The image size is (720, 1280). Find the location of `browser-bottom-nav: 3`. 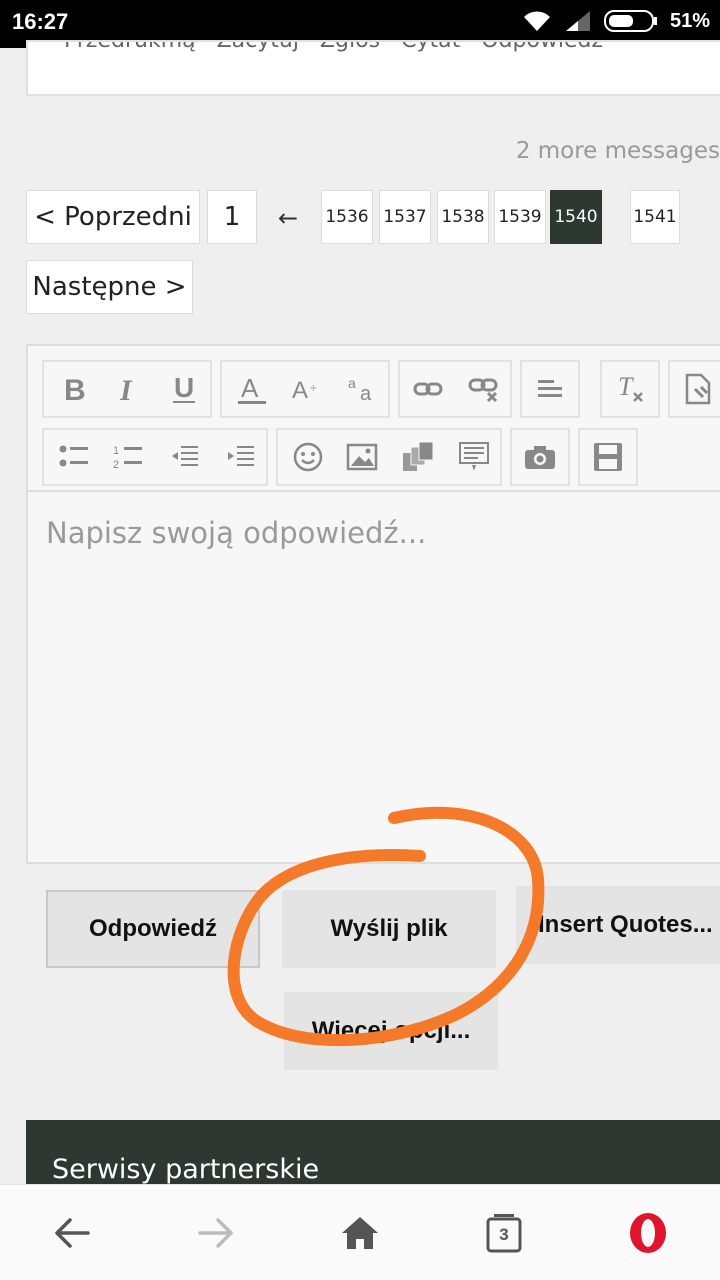

browser-bottom-nav: 3 is located at coordinates (360, 1232).